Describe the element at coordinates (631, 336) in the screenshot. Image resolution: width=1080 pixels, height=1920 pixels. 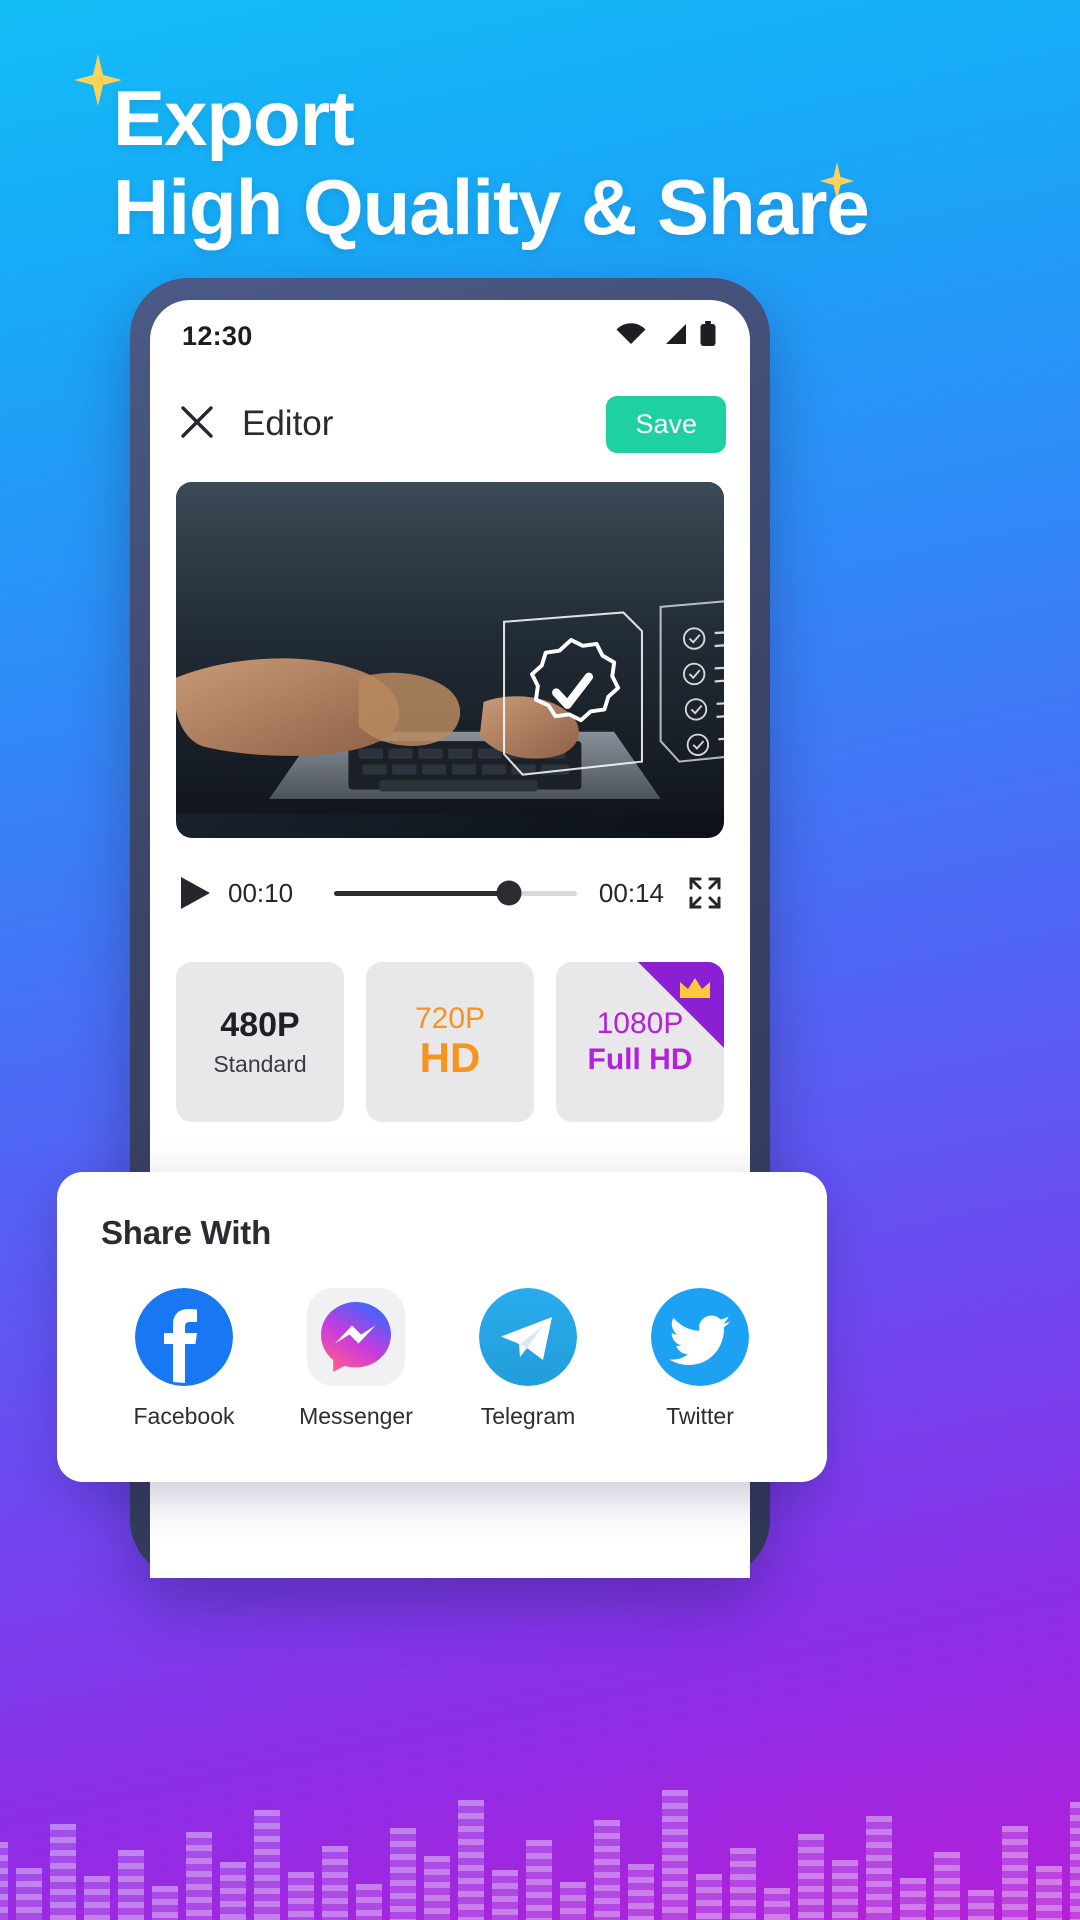
I see `wifi-icon` at that location.